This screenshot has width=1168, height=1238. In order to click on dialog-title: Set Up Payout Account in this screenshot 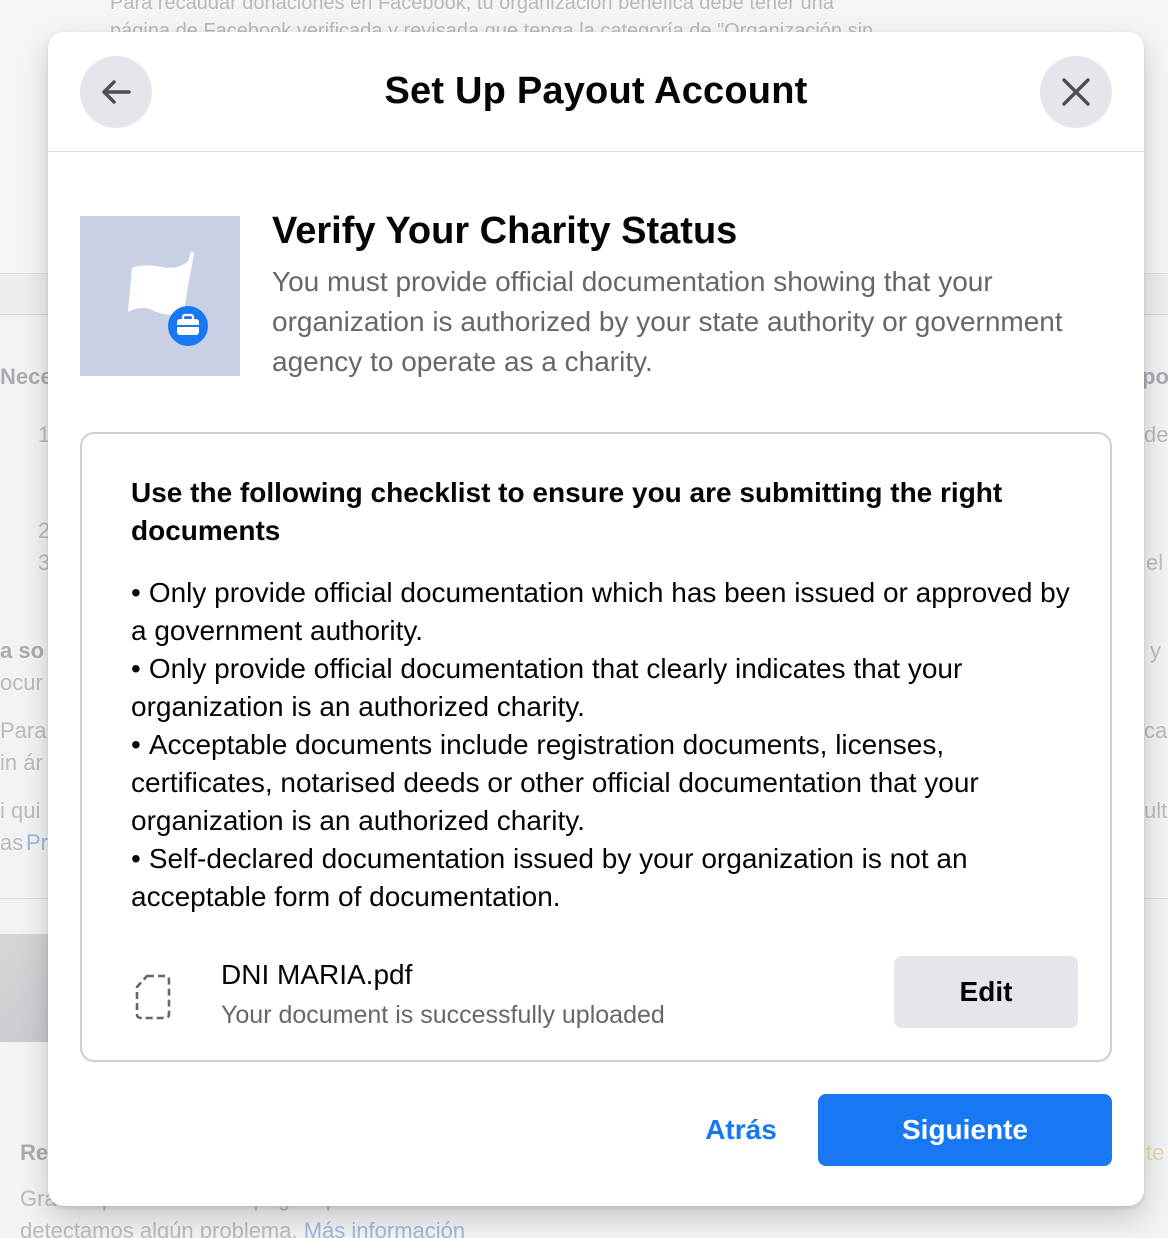, I will do `click(596, 91)`.